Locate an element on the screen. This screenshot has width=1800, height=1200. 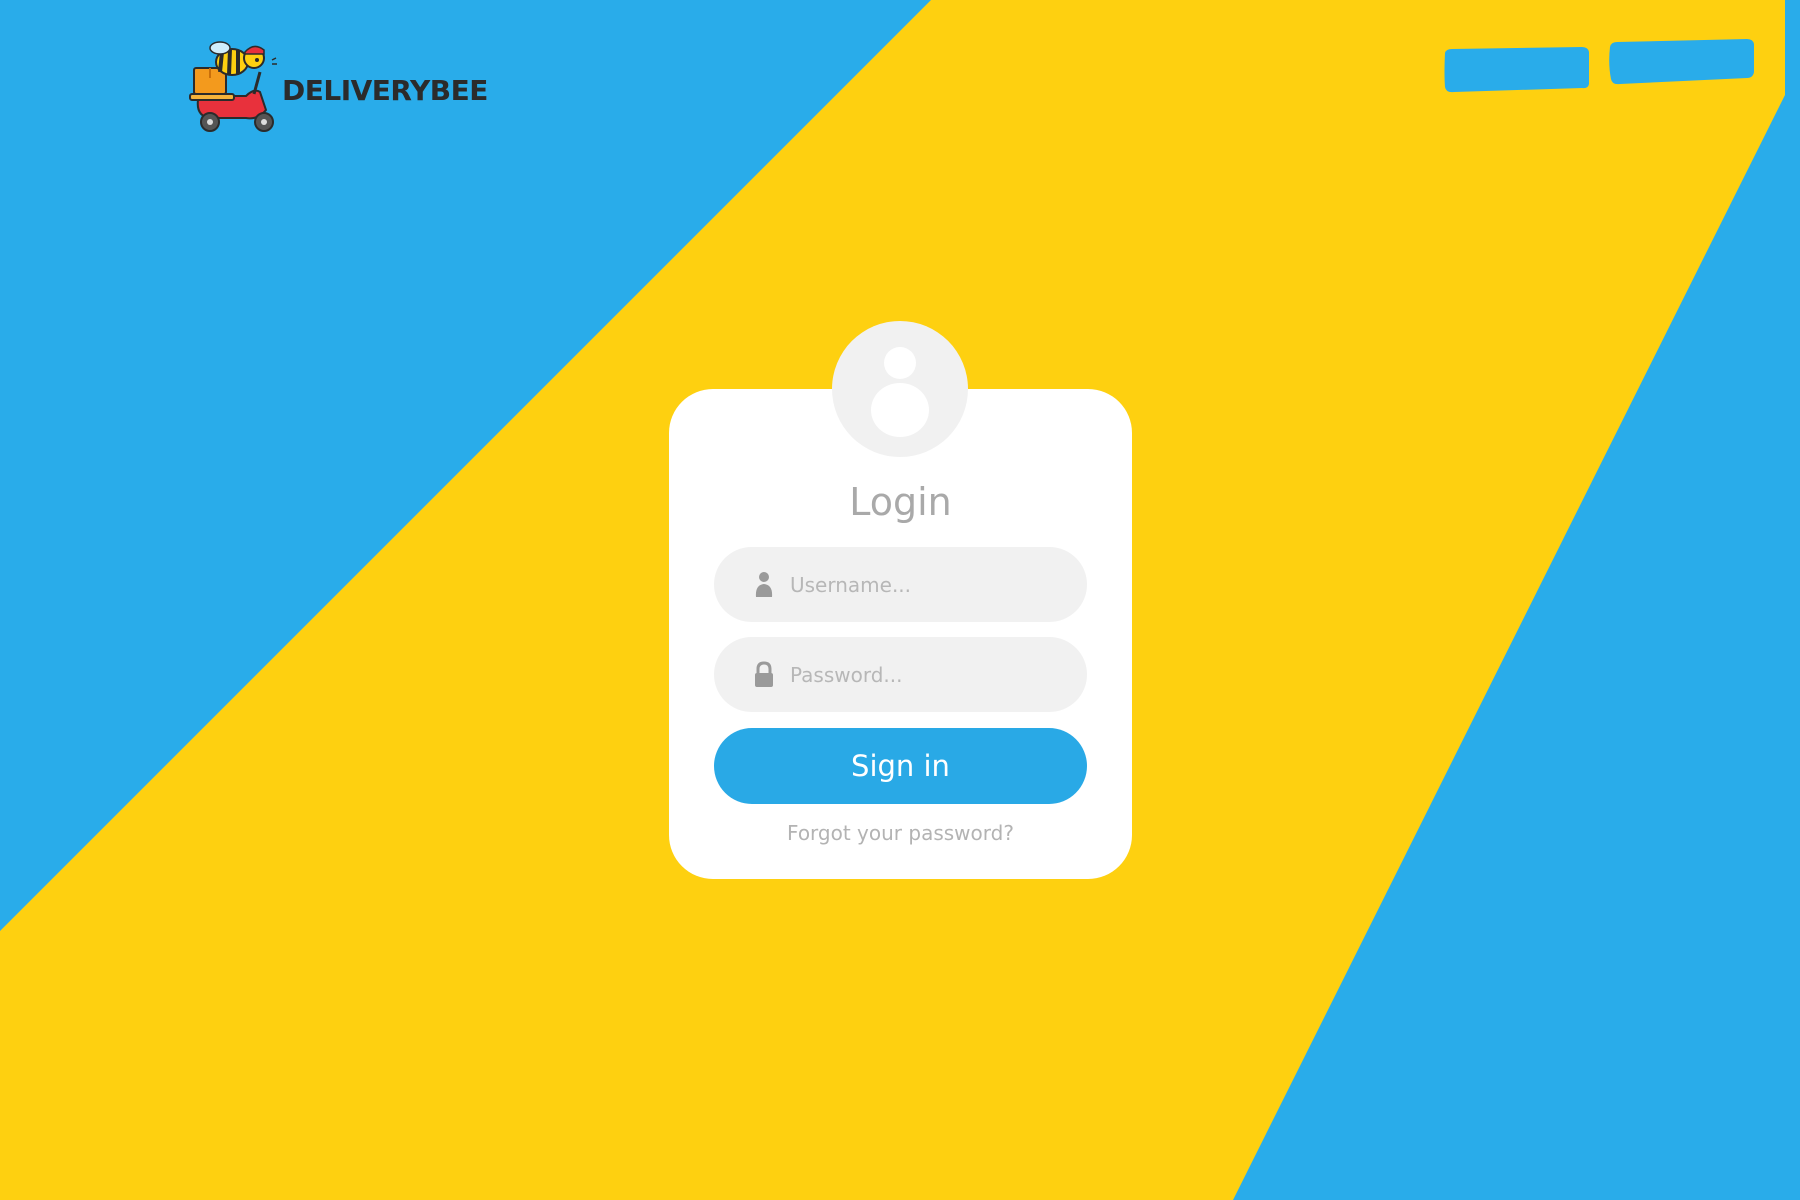
brand-logo: DELIVERYBEE is located at coordinates (338, 86).